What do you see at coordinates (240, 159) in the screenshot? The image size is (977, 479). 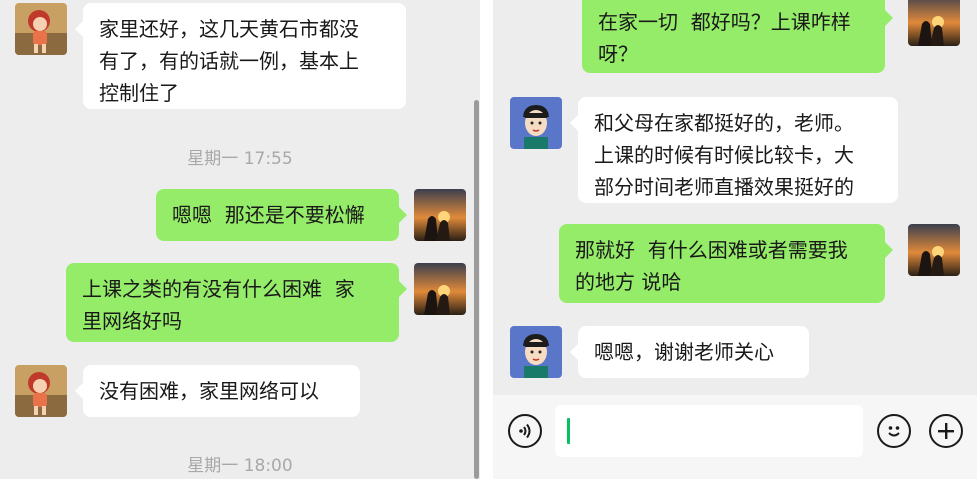 I see `timestamp: 星期一 17:55` at bounding box center [240, 159].